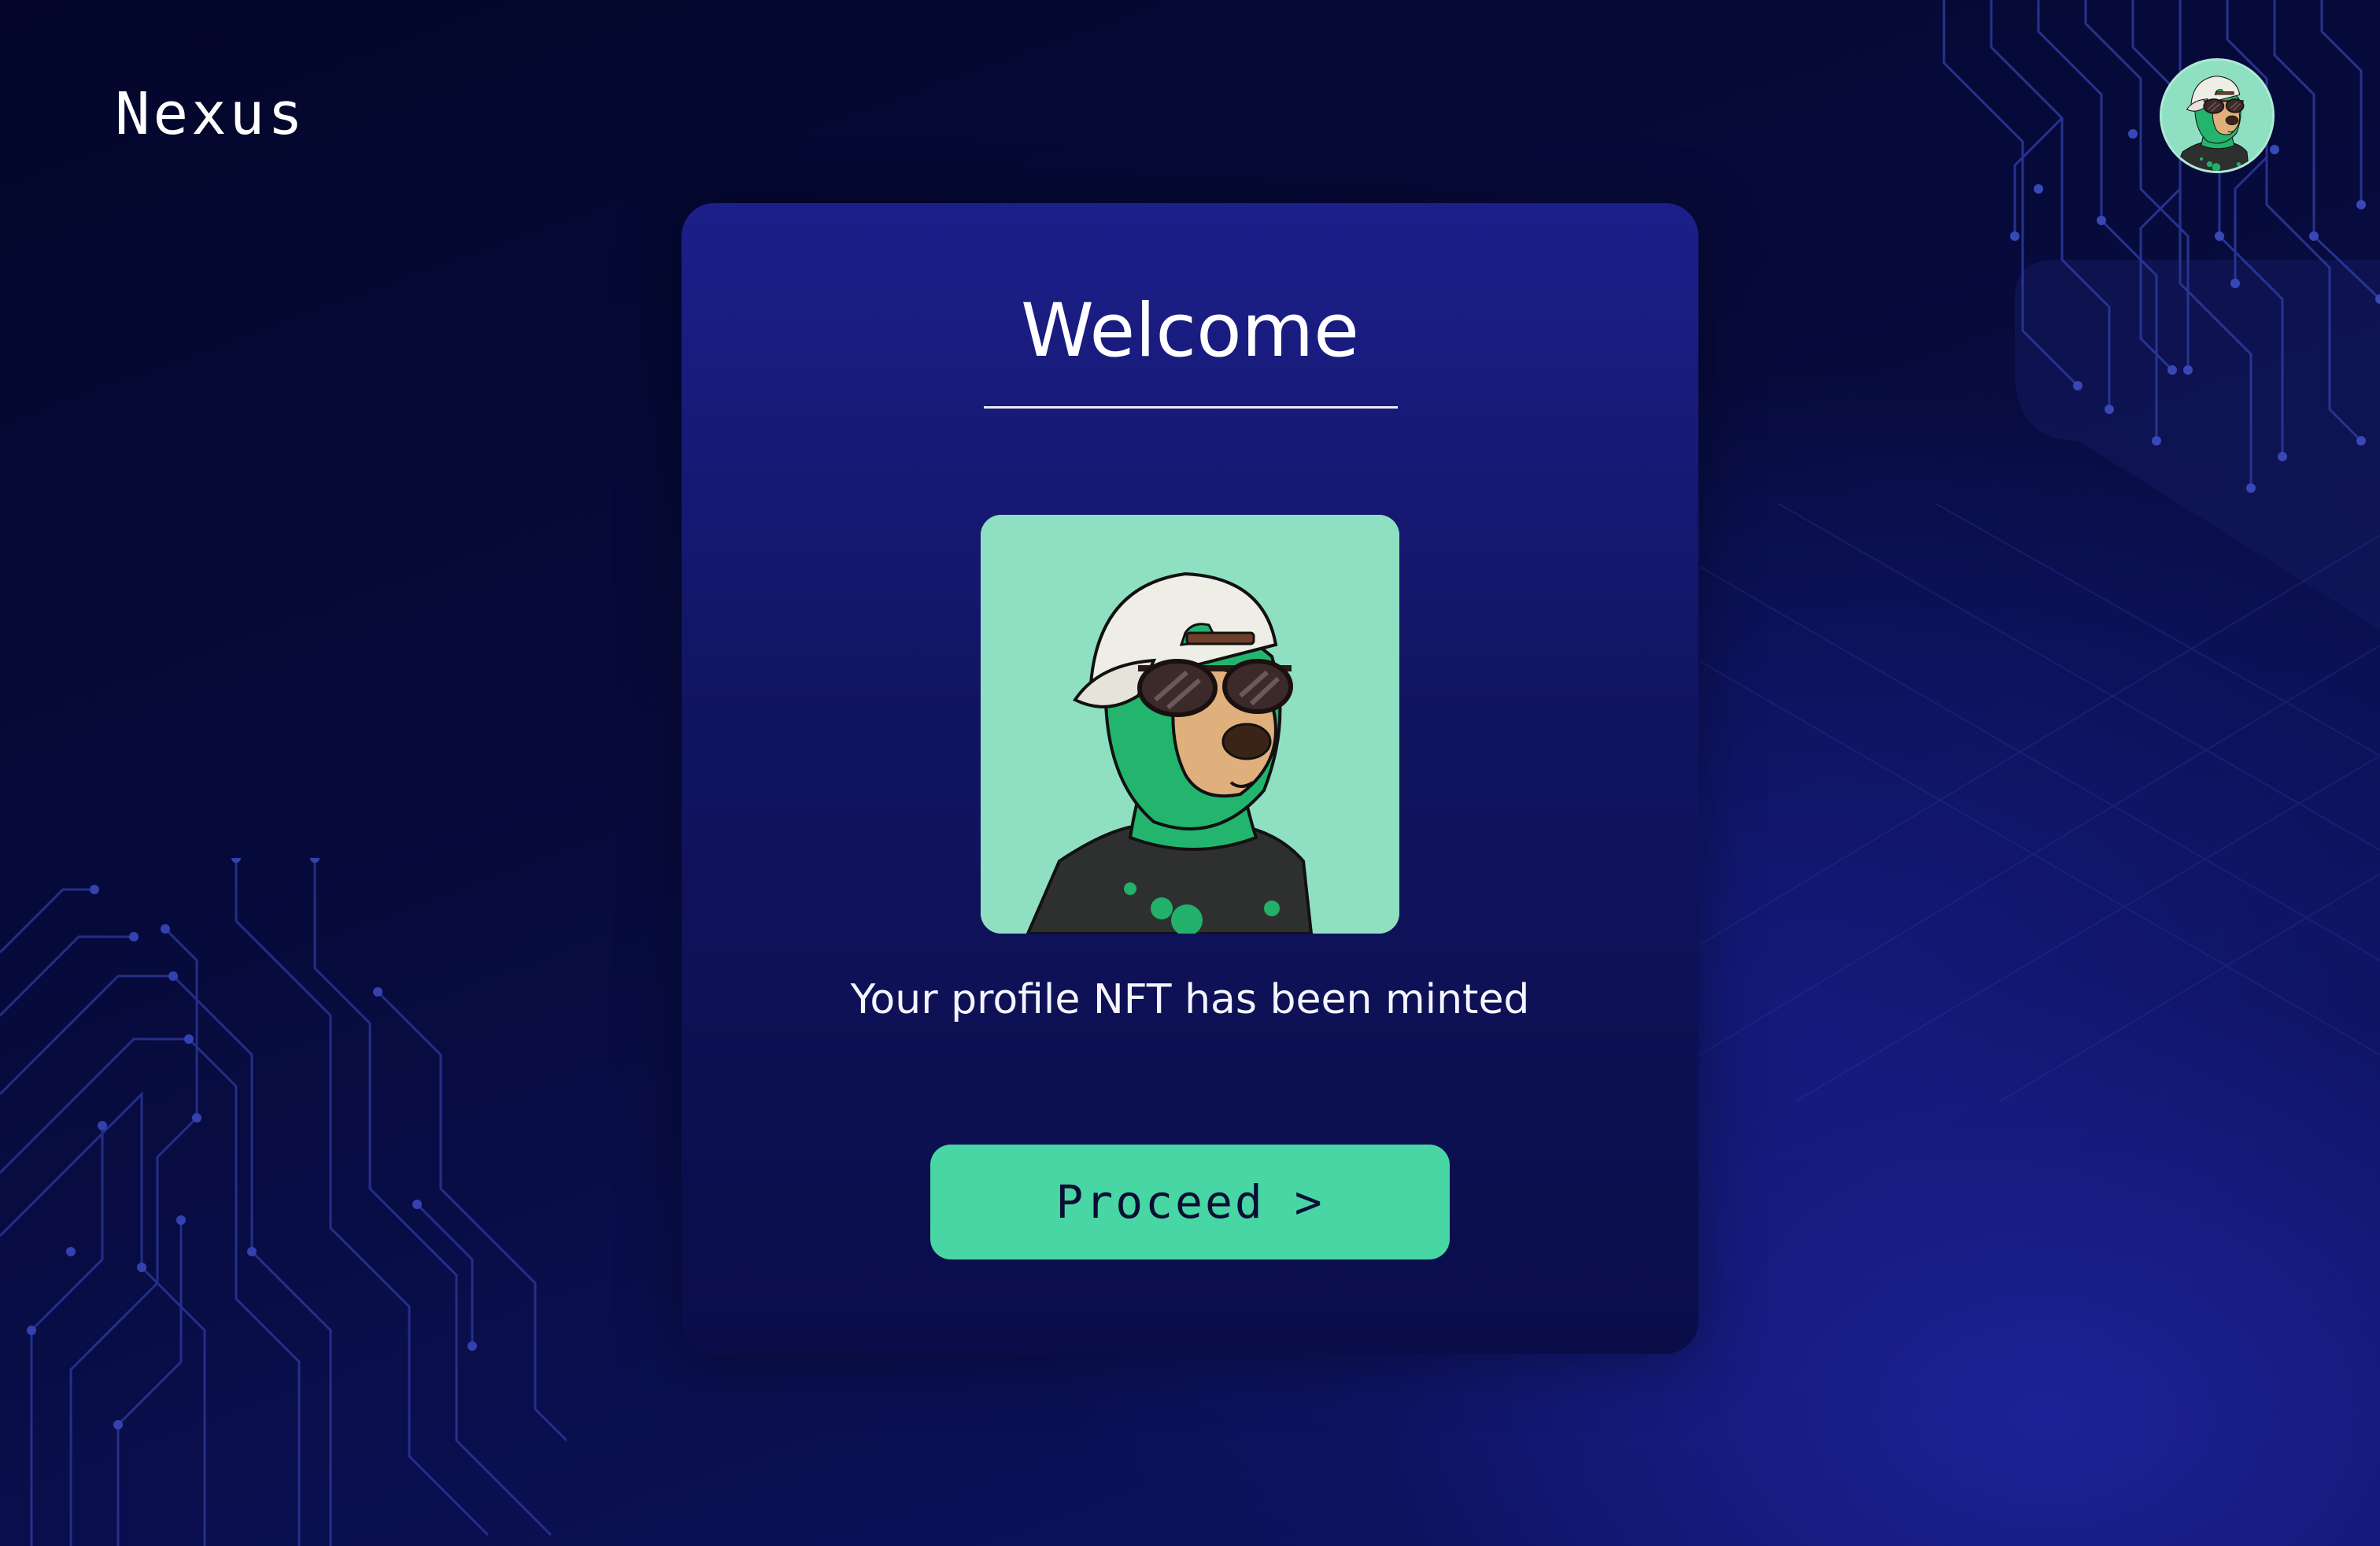  What do you see at coordinates (1190, 331) in the screenshot?
I see `welcome-title: Welcome` at bounding box center [1190, 331].